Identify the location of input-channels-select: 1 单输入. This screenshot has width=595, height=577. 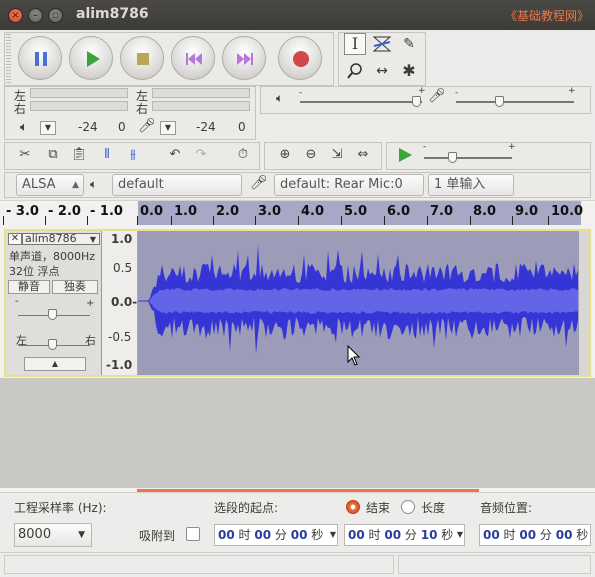
(471, 185).